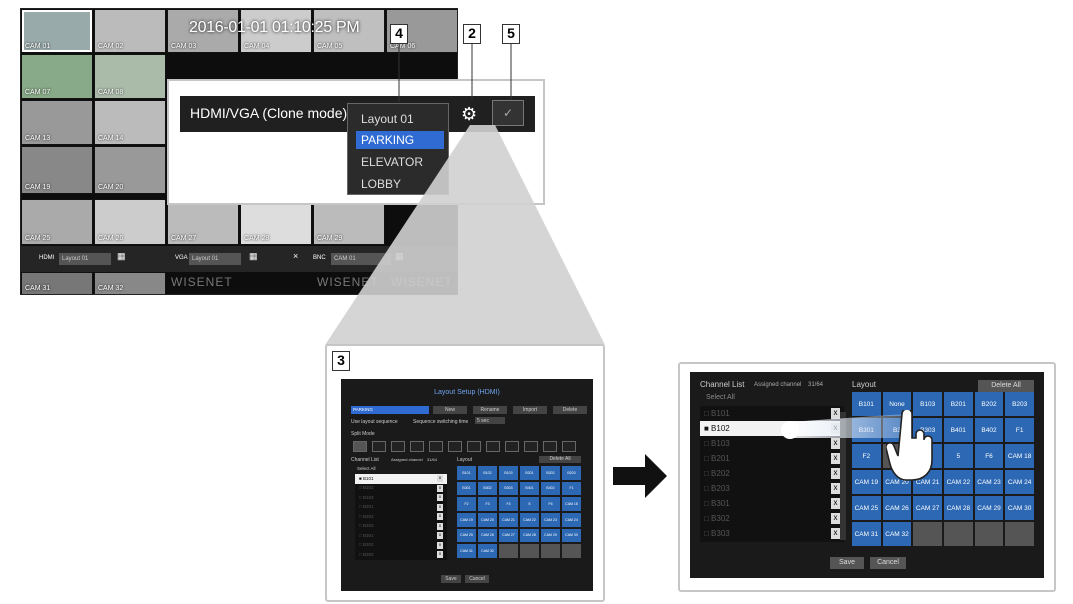 This screenshot has width=1073, height=604. What do you see at coordinates (529, 519) in the screenshot?
I see `layout-cell: CAM 22` at bounding box center [529, 519].